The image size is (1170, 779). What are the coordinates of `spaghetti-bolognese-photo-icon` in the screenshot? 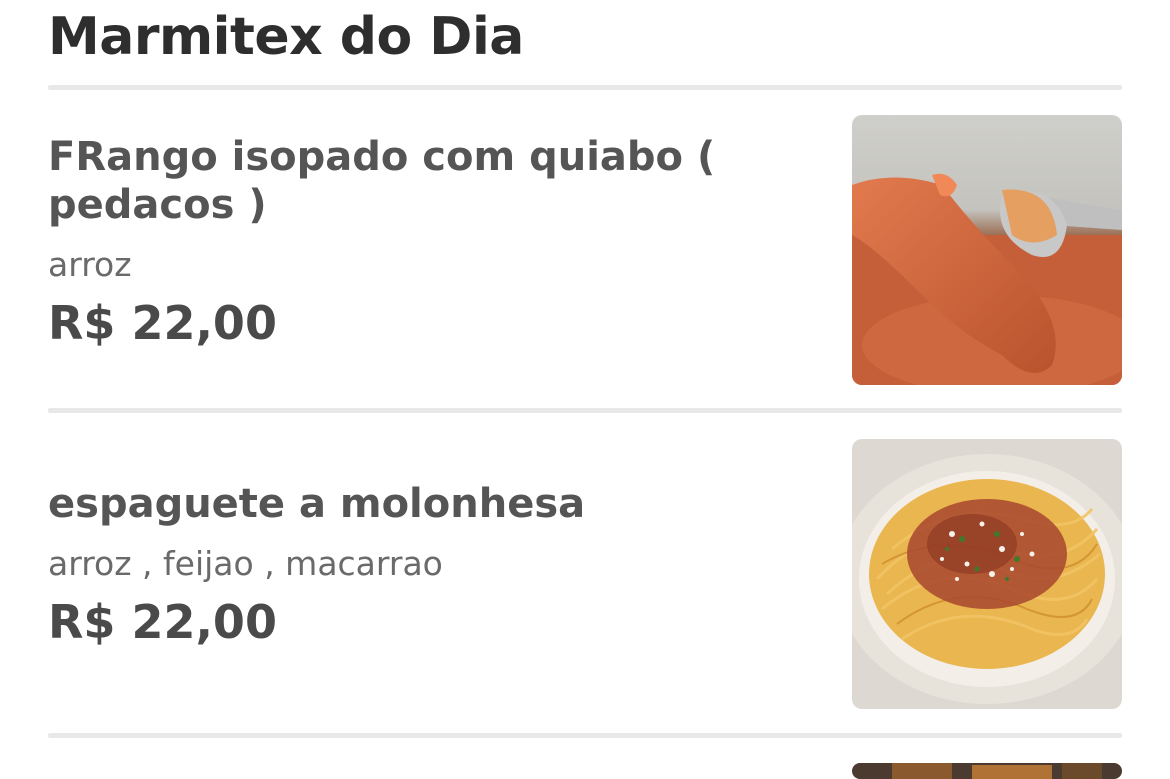 It's located at (987, 574).